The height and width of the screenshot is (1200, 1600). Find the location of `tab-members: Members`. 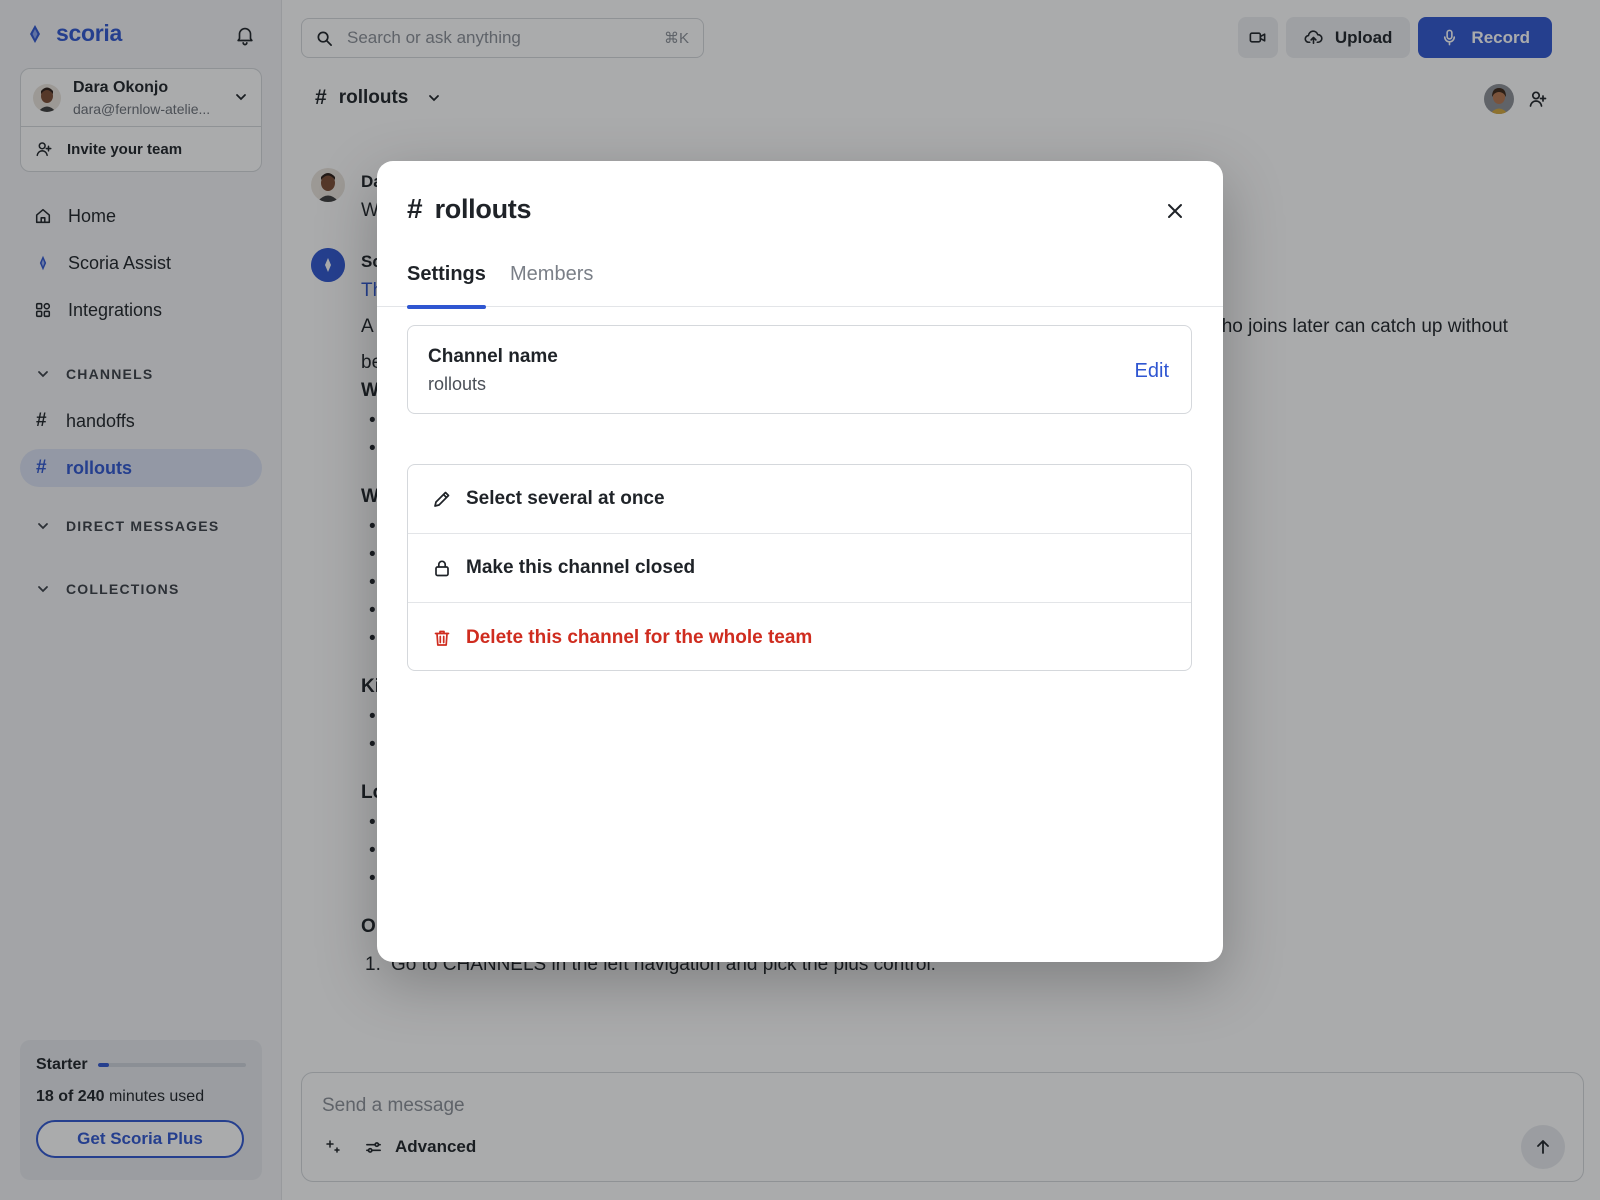

tab-members: Members is located at coordinates (551, 282).